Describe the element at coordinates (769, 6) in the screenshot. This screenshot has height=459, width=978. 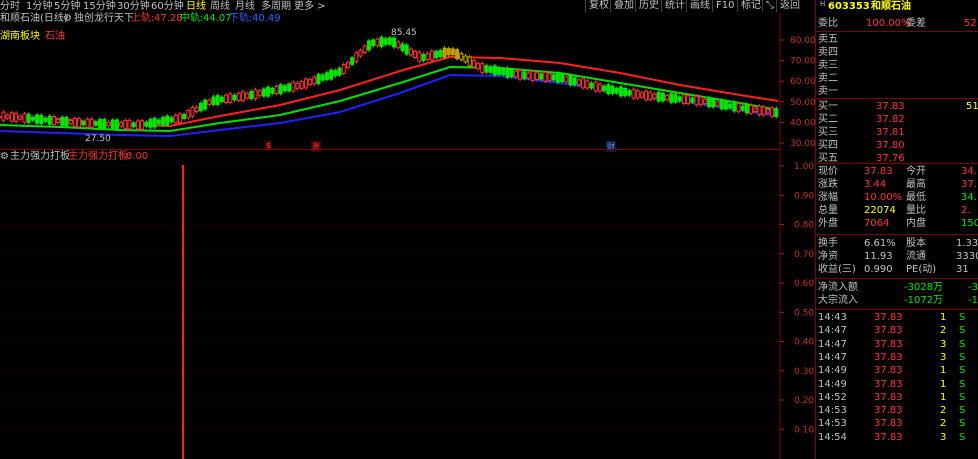
I see `resize-icon: ⤡` at that location.